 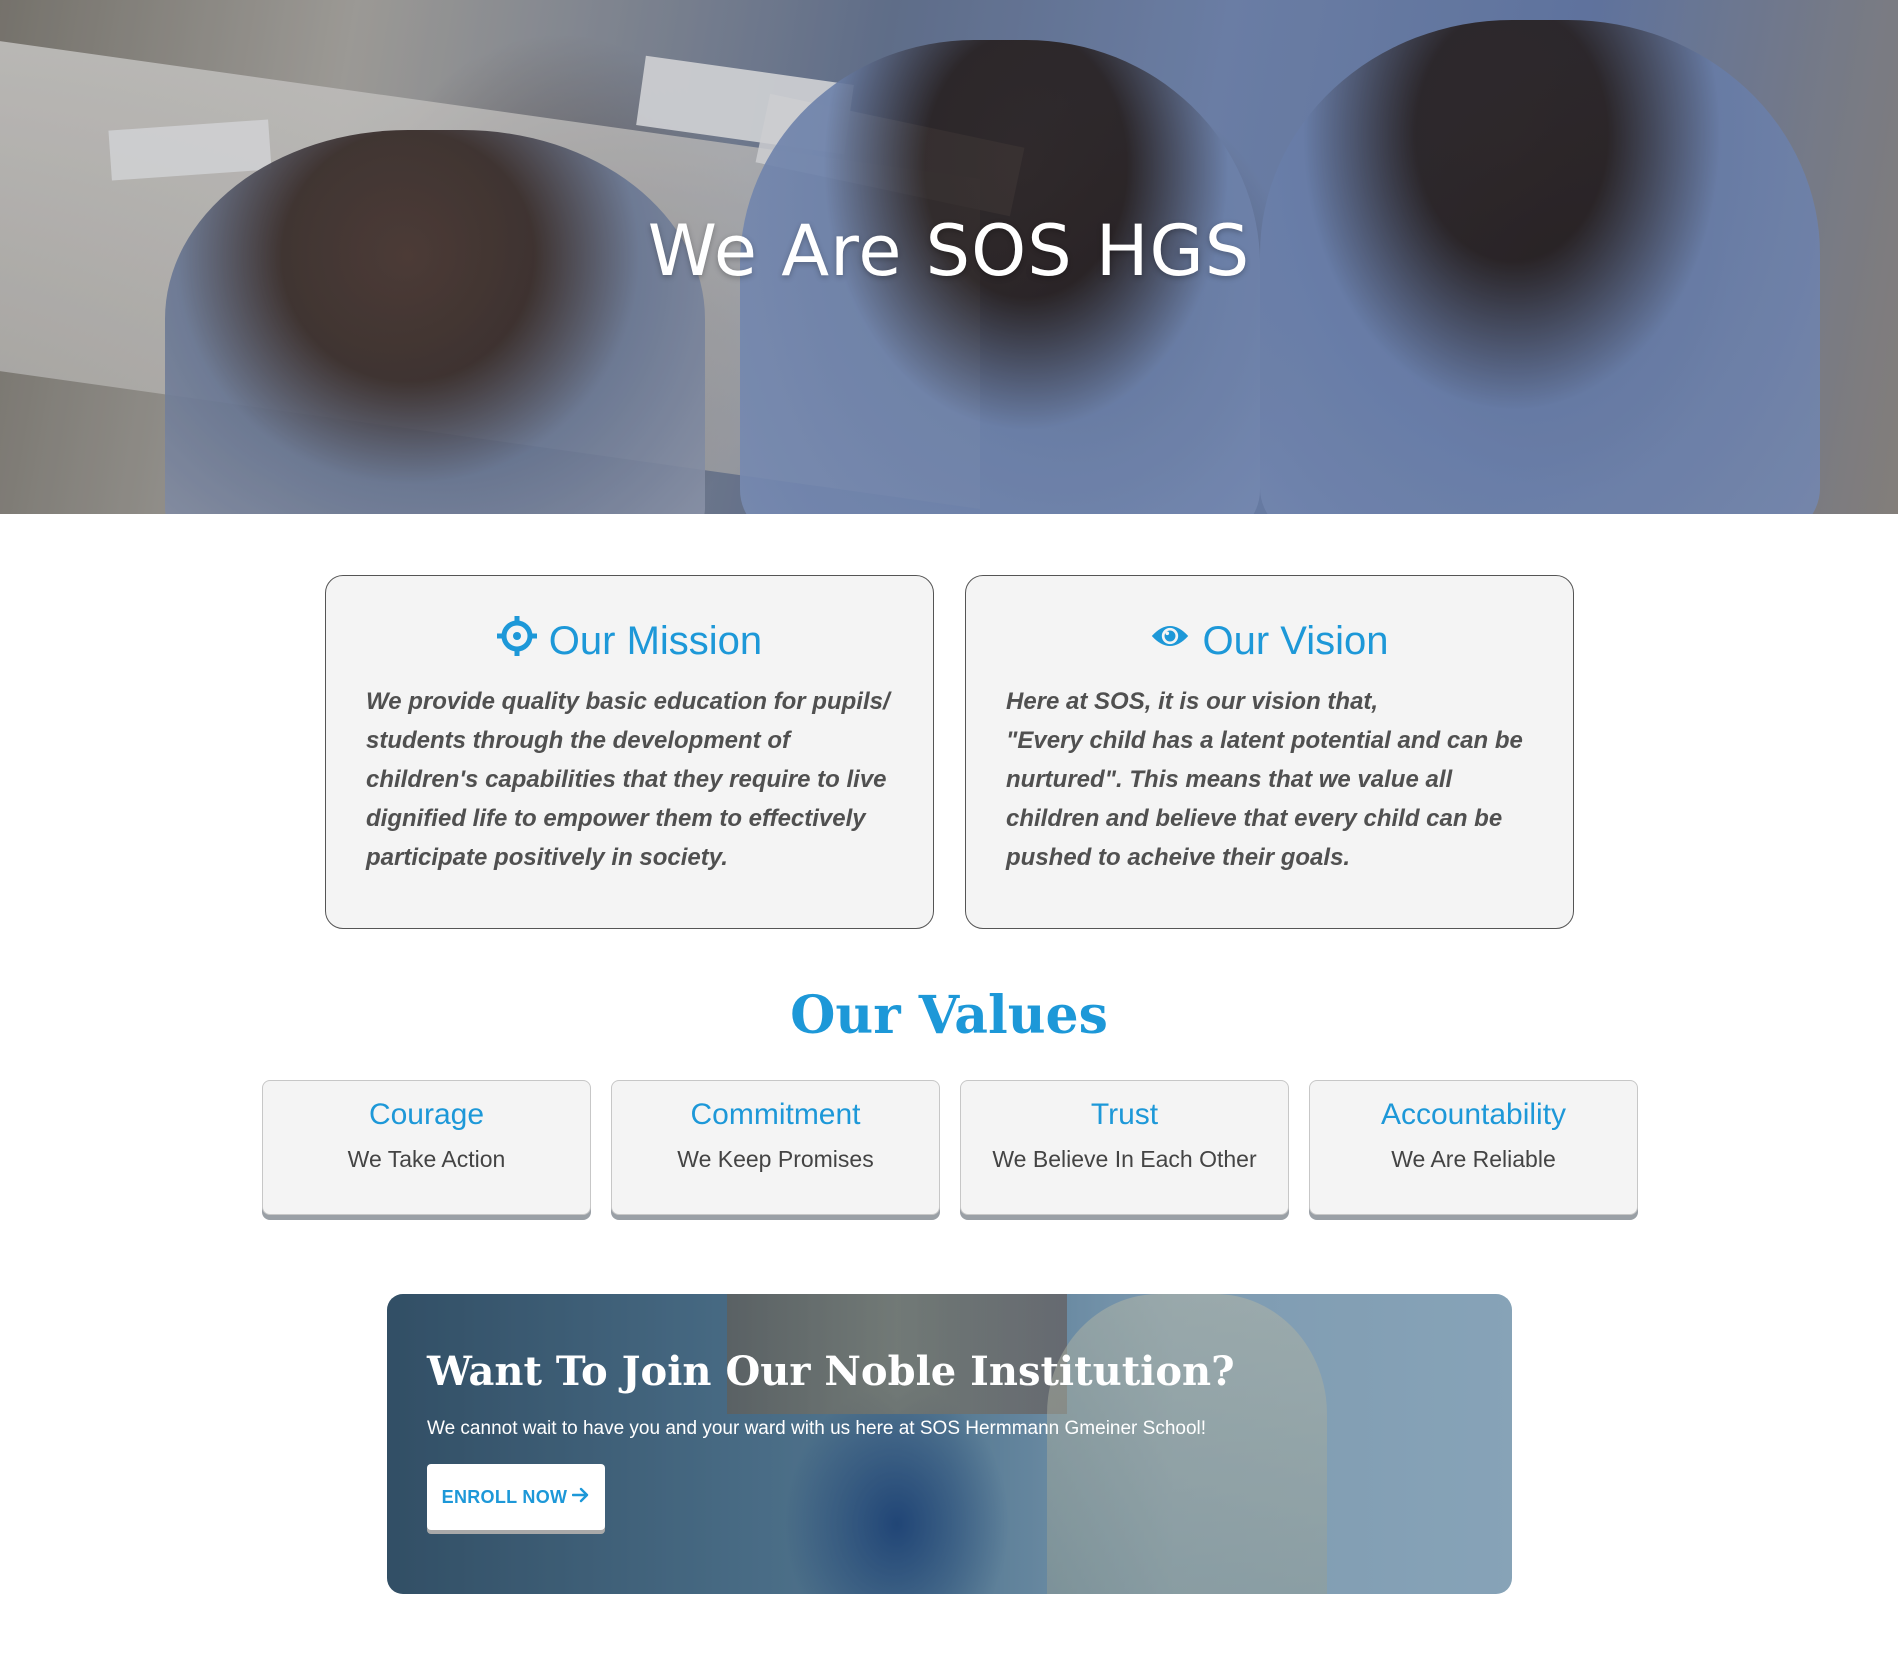 What do you see at coordinates (1295, 640) in the screenshot?
I see `vision-title: Our Vision` at bounding box center [1295, 640].